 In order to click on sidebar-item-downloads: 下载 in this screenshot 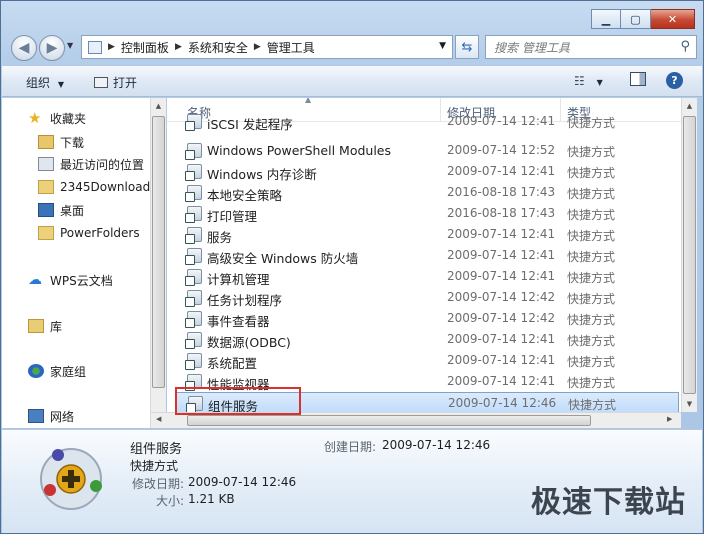, I will do `click(61, 142)`.